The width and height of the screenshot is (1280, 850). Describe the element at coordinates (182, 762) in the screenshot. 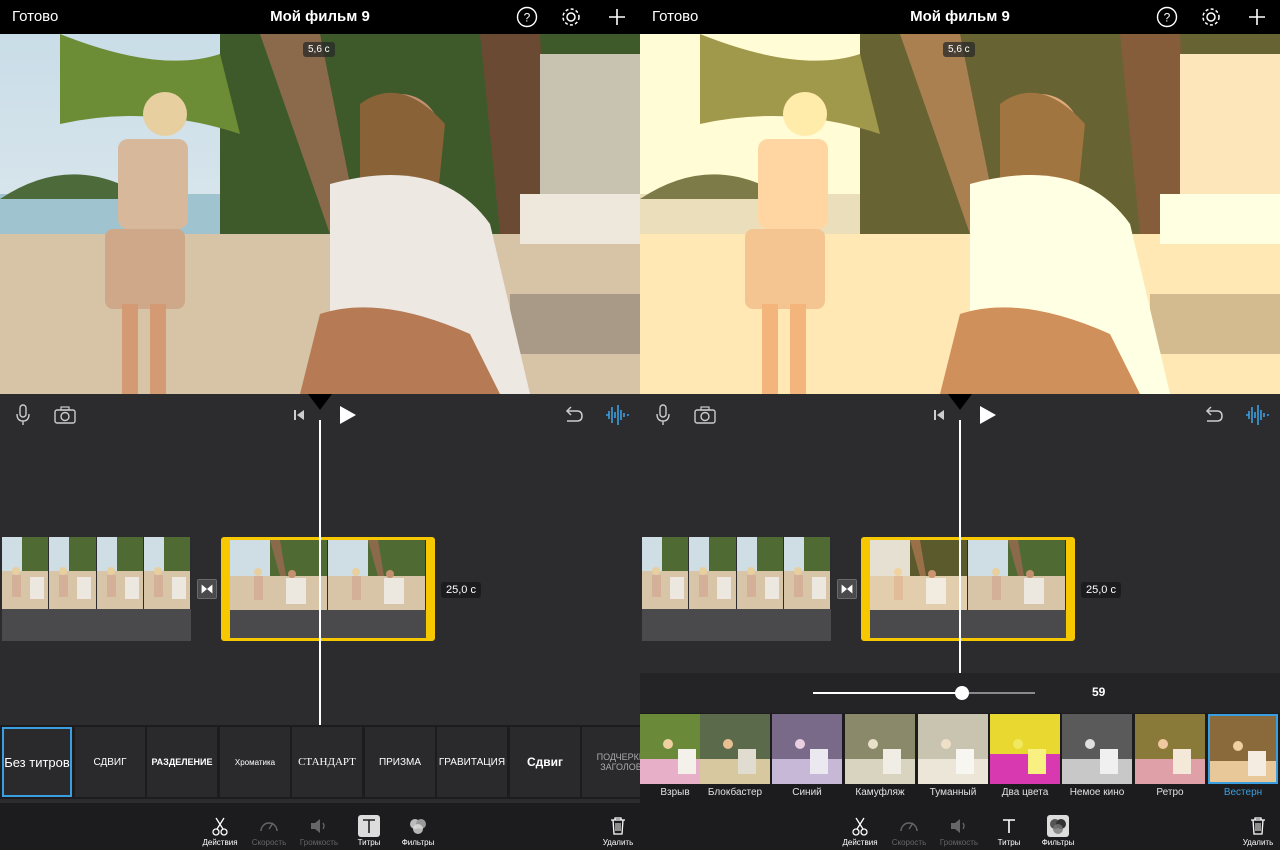

I see `title-style-tile: РАЗДЕЛЕНИЕ` at that location.